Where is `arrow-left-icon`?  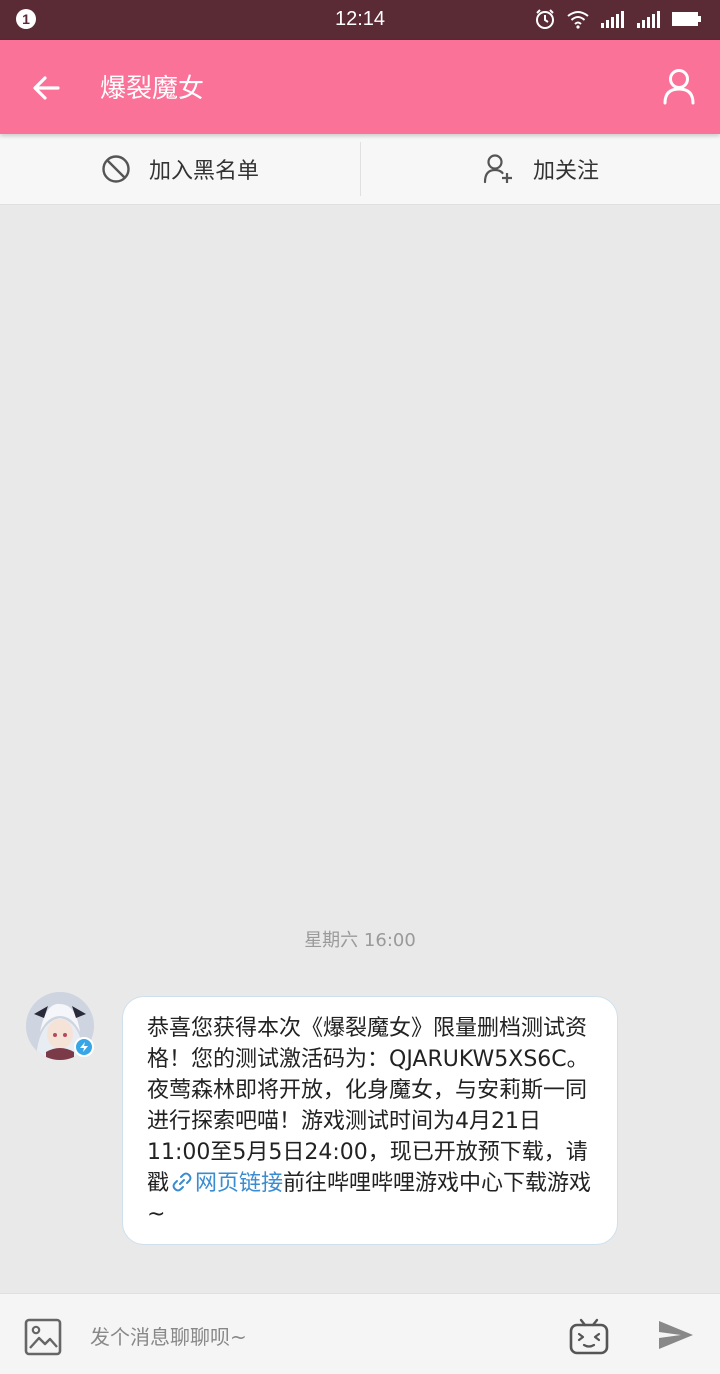 arrow-left-icon is located at coordinates (46, 88).